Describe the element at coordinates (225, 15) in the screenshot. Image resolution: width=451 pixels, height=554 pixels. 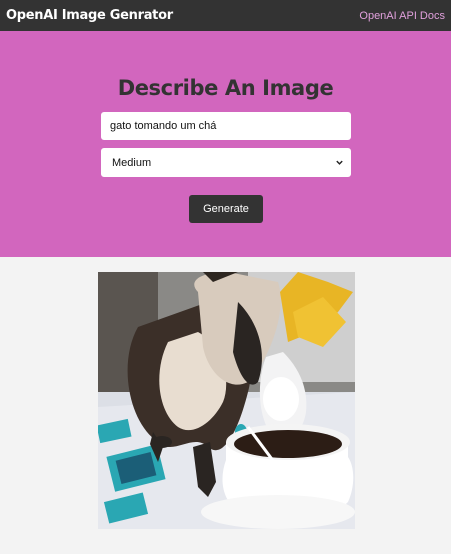
I see `navbar: OpenAI Image Genrator OpenAI API Docs` at that location.